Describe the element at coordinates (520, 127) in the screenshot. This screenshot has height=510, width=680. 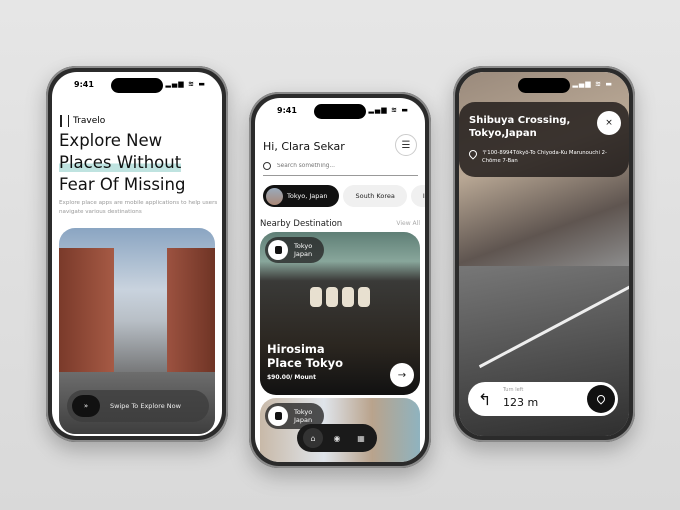
I see `location-title: Shibuya Crossing, Tokyo,Japan` at that location.